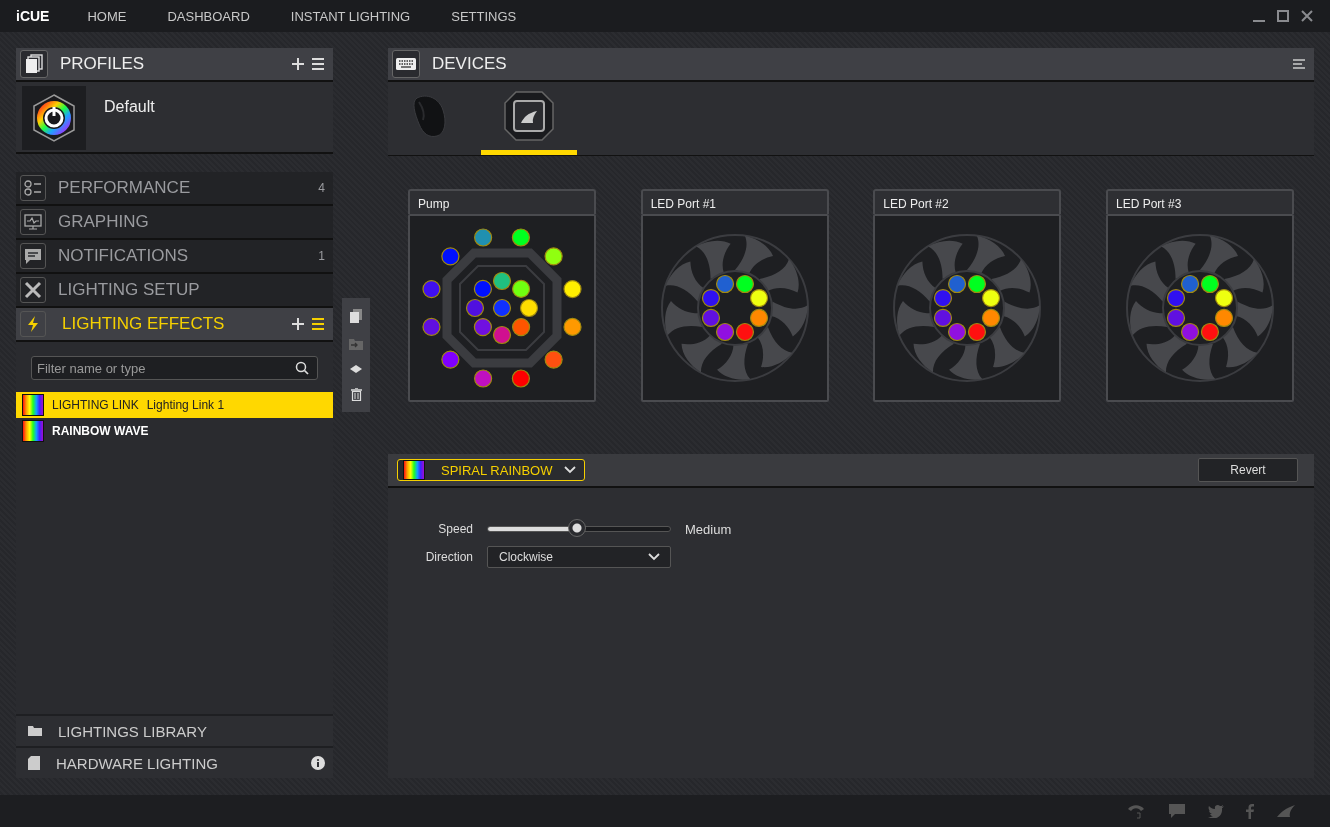 The height and width of the screenshot is (827, 1330). What do you see at coordinates (967, 201) in the screenshot?
I see `zone-header: LED Port #2` at bounding box center [967, 201].